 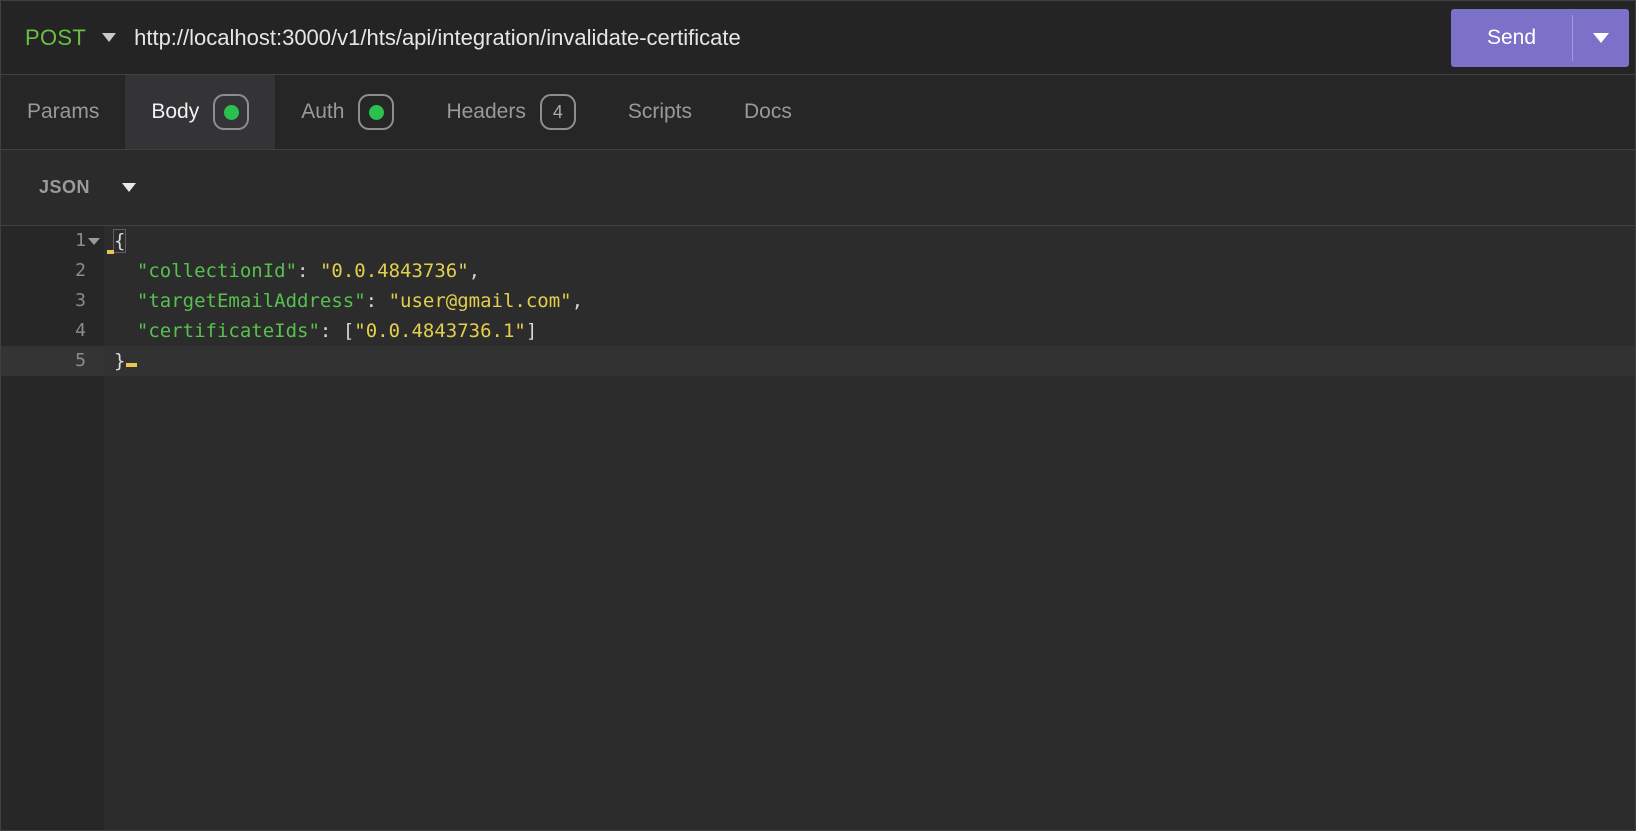 What do you see at coordinates (348, 331) in the screenshot?
I see `open-bracket-token: [` at bounding box center [348, 331].